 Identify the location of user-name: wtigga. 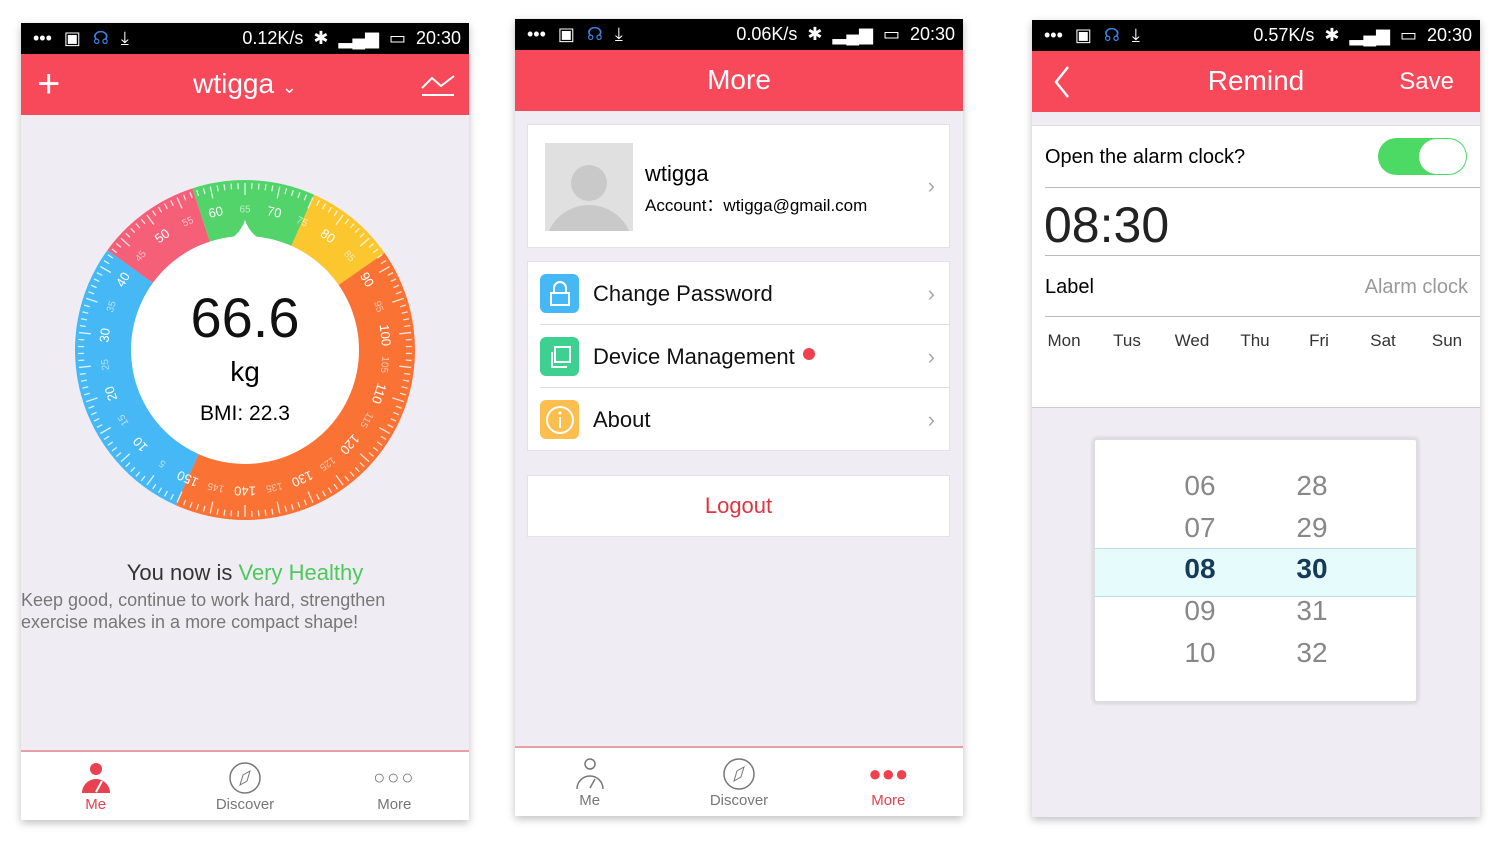
(234, 83).